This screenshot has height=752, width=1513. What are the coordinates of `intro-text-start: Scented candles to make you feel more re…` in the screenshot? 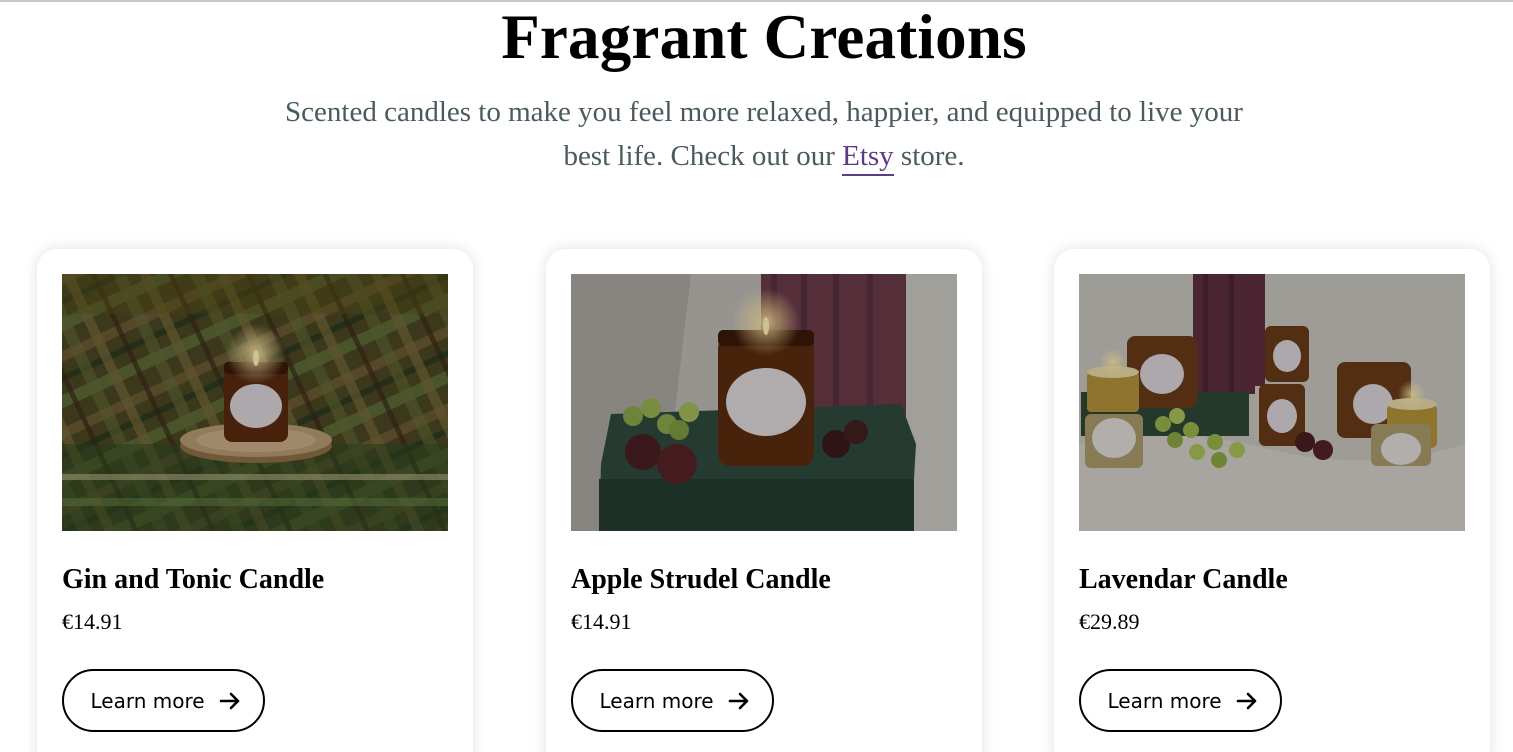 It's located at (764, 134).